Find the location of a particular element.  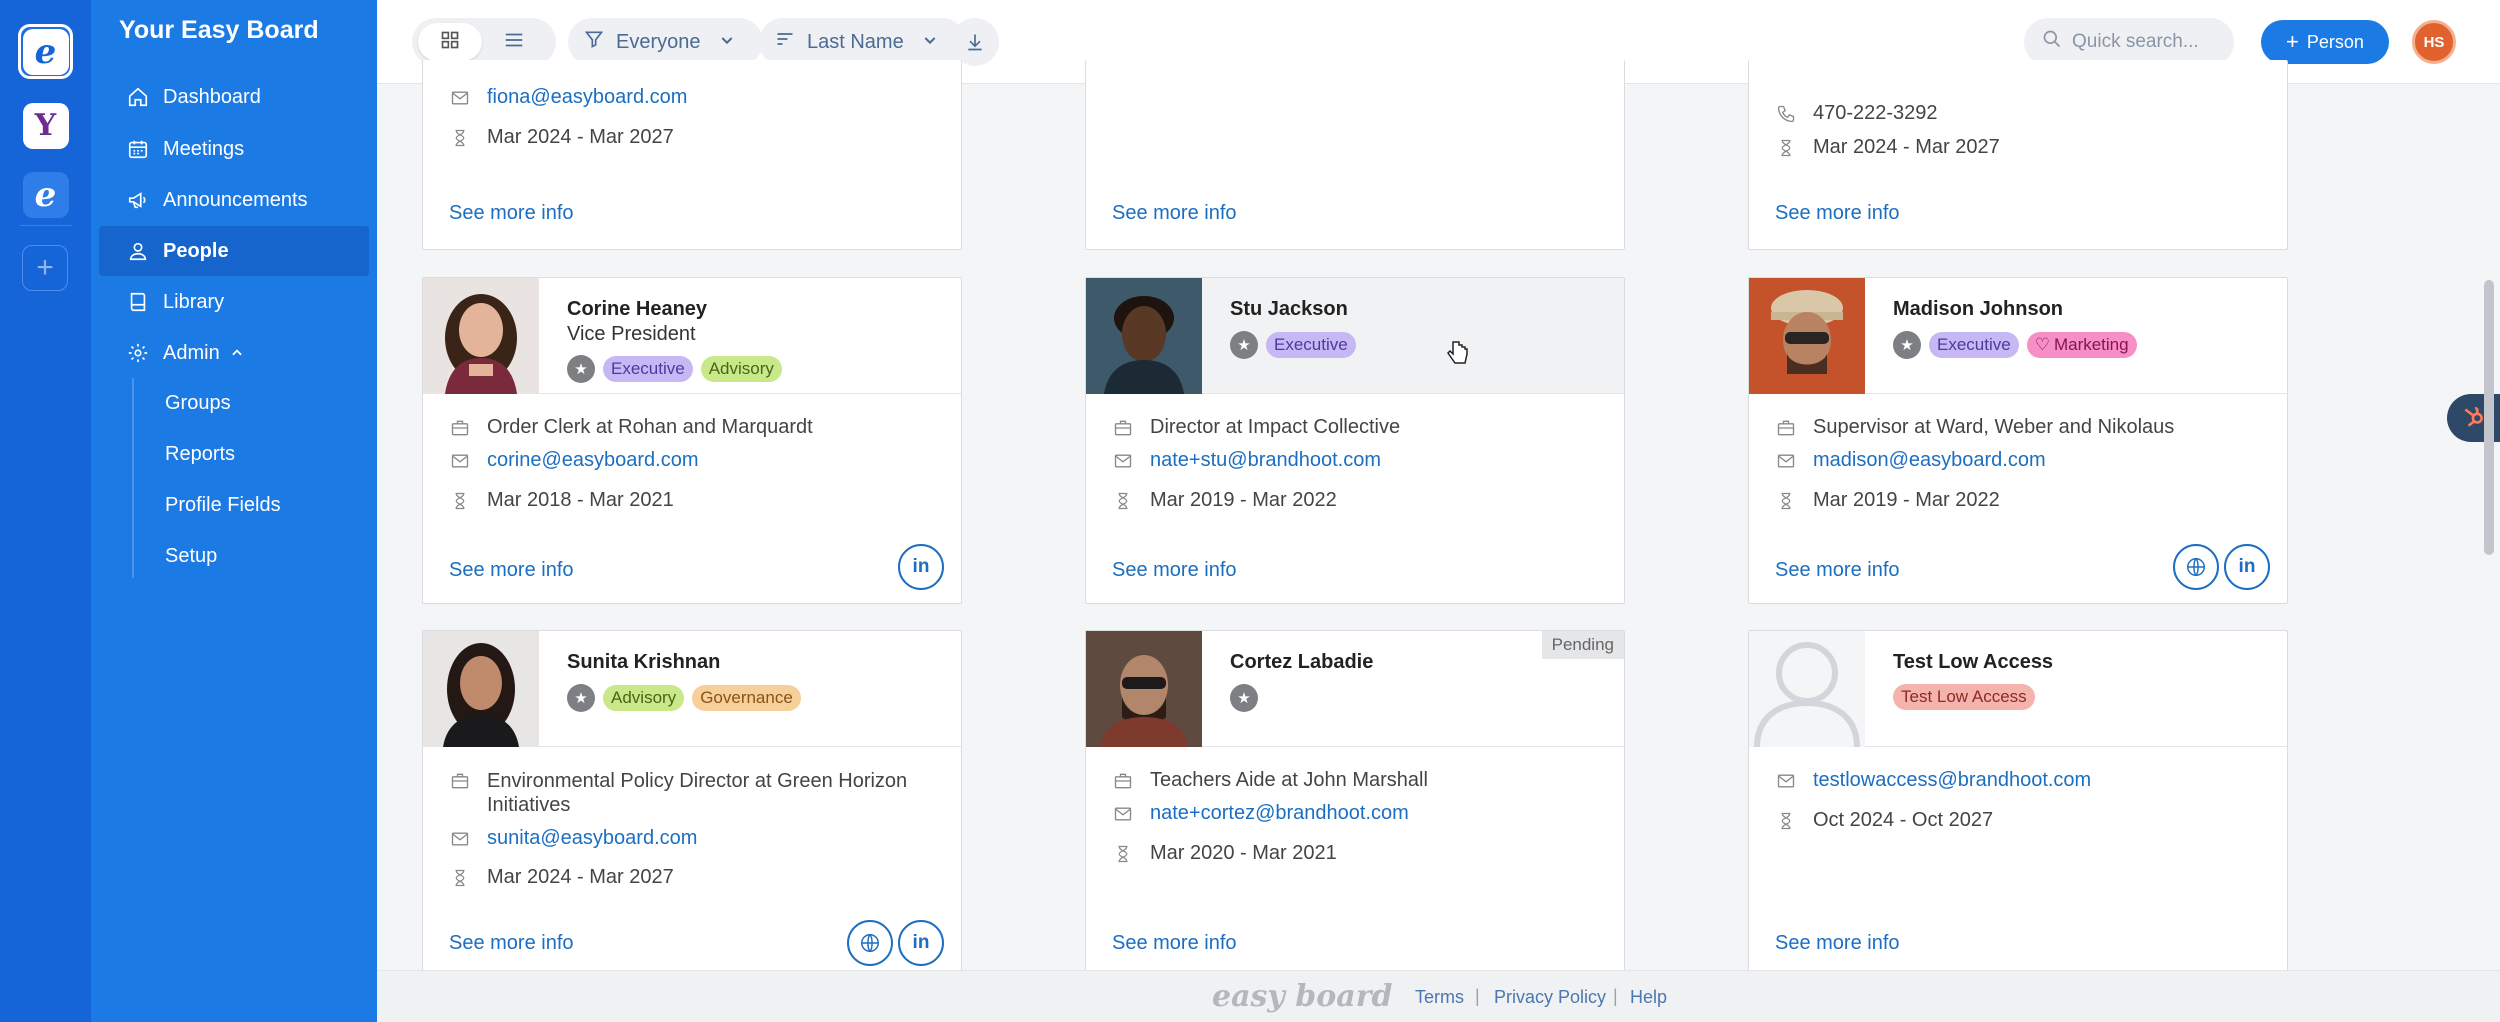

sidebar-item-people: People is located at coordinates (234, 251).